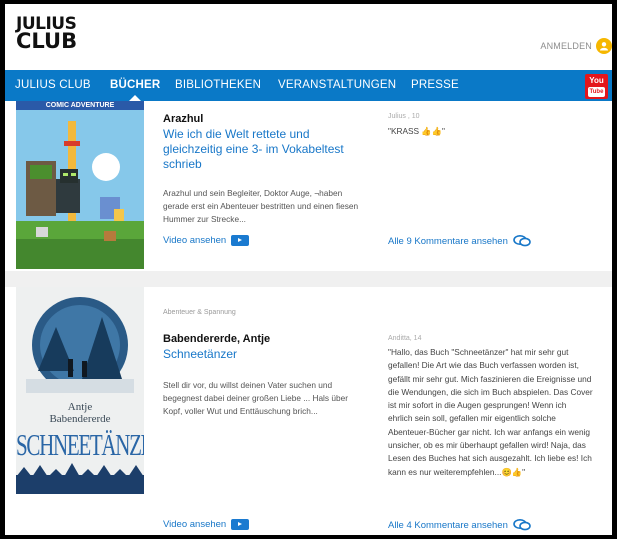  I want to click on book-category: Abenteuer & Spannung, so click(199, 312).